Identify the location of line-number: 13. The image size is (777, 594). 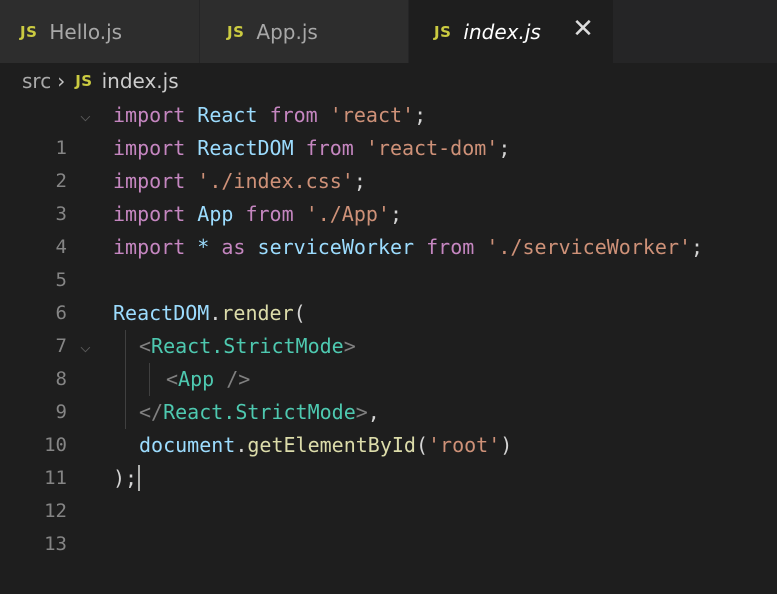
(55, 544).